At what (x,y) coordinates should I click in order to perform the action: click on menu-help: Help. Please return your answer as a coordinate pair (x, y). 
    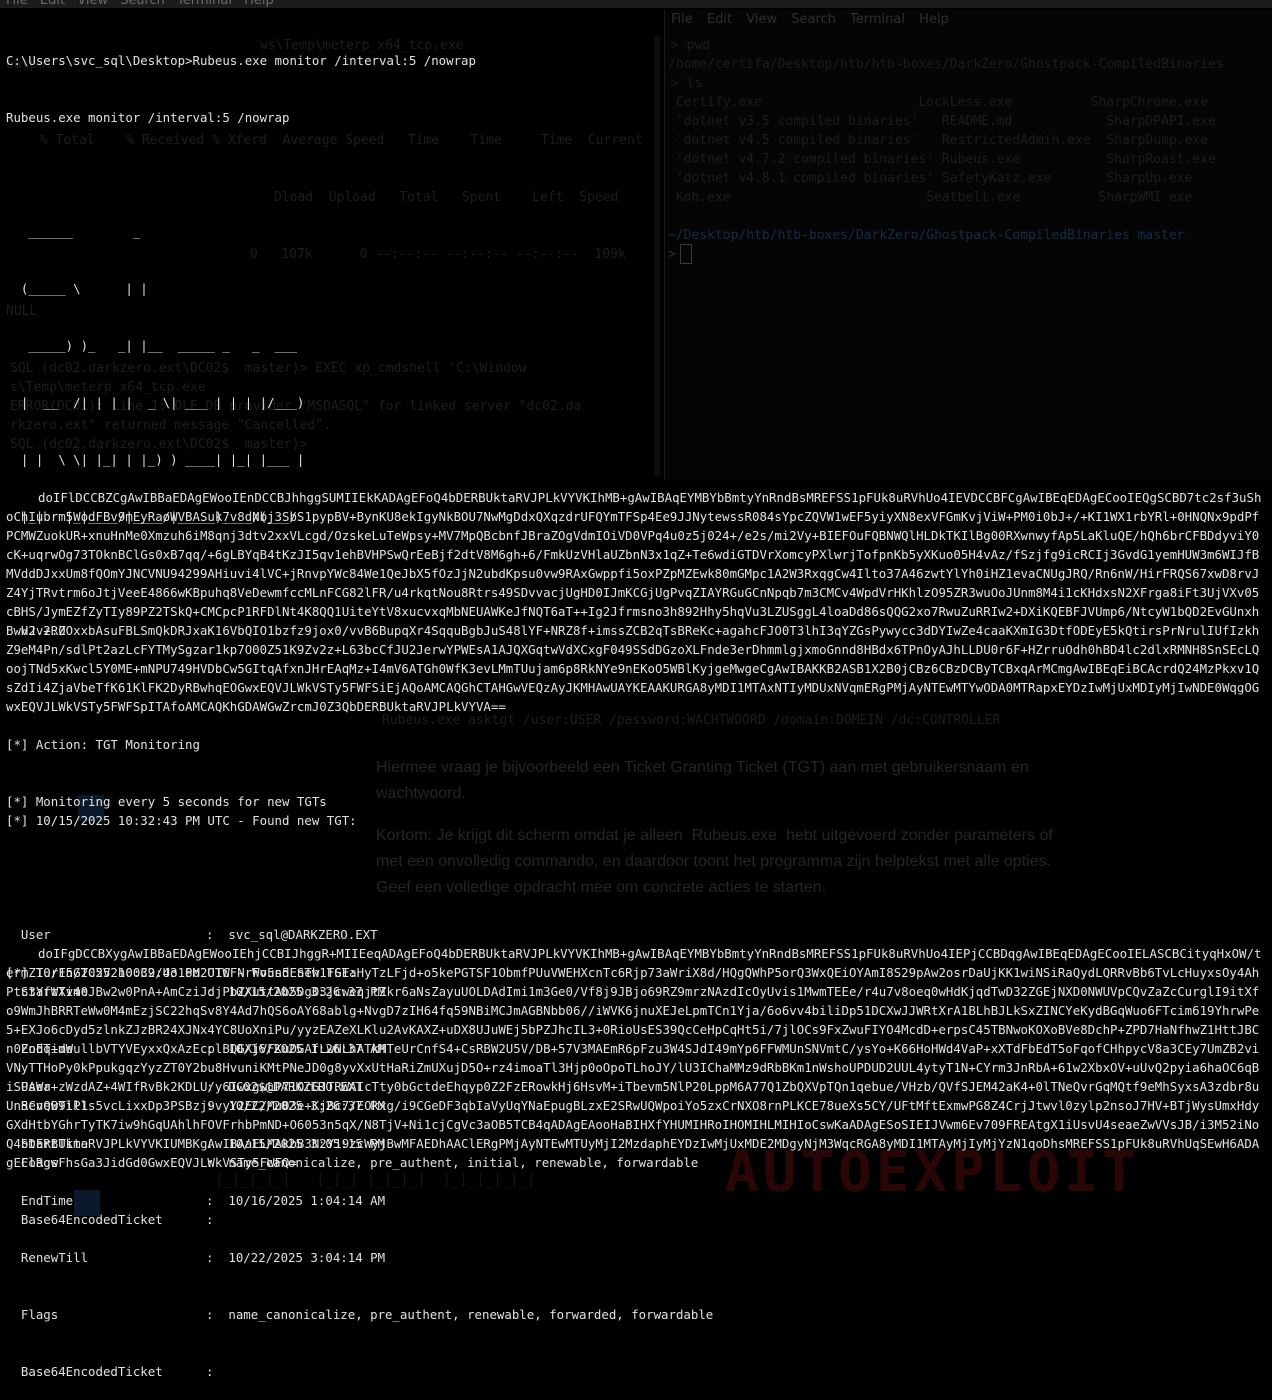
    Looking at the image, I should click on (259, 4).